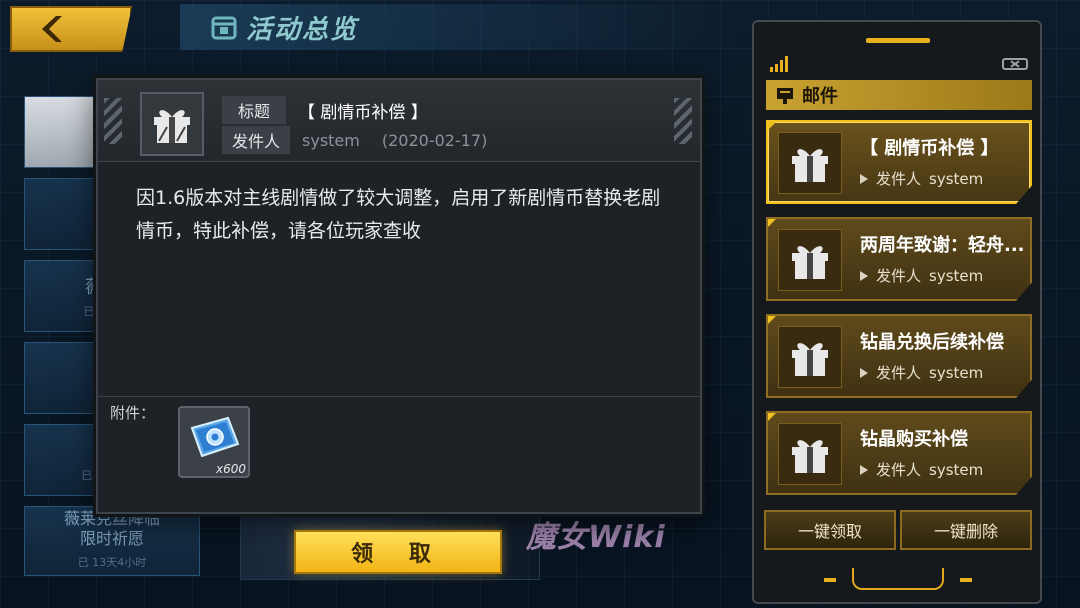  I want to click on mail-list-item: 两周年致谢：轻舟... 发件人 system, so click(899, 259).